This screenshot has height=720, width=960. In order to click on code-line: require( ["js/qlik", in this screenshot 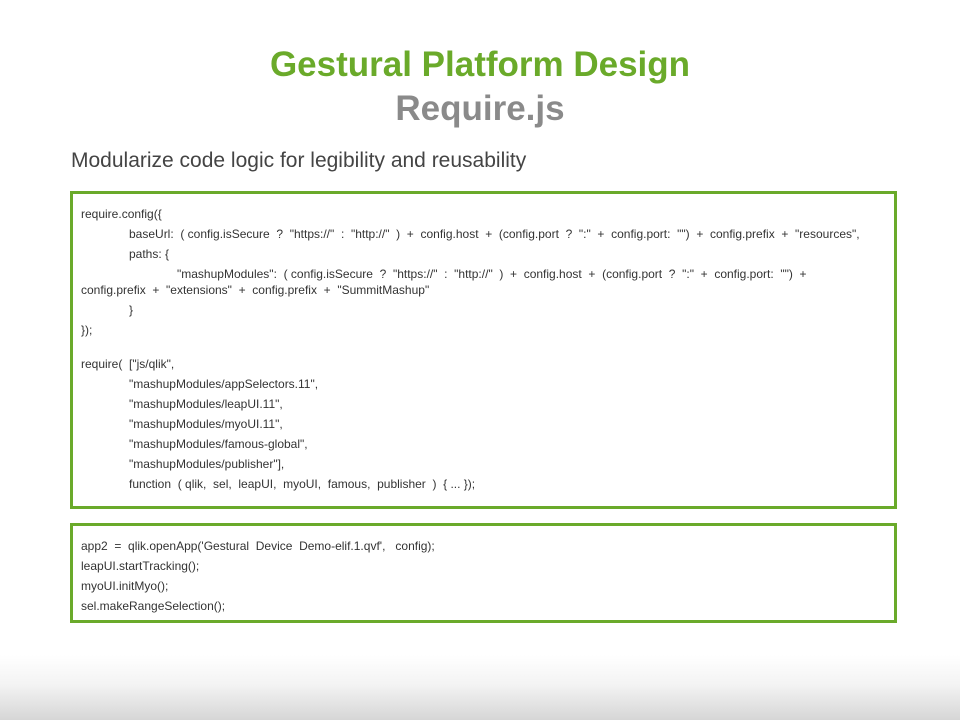, I will do `click(128, 364)`.